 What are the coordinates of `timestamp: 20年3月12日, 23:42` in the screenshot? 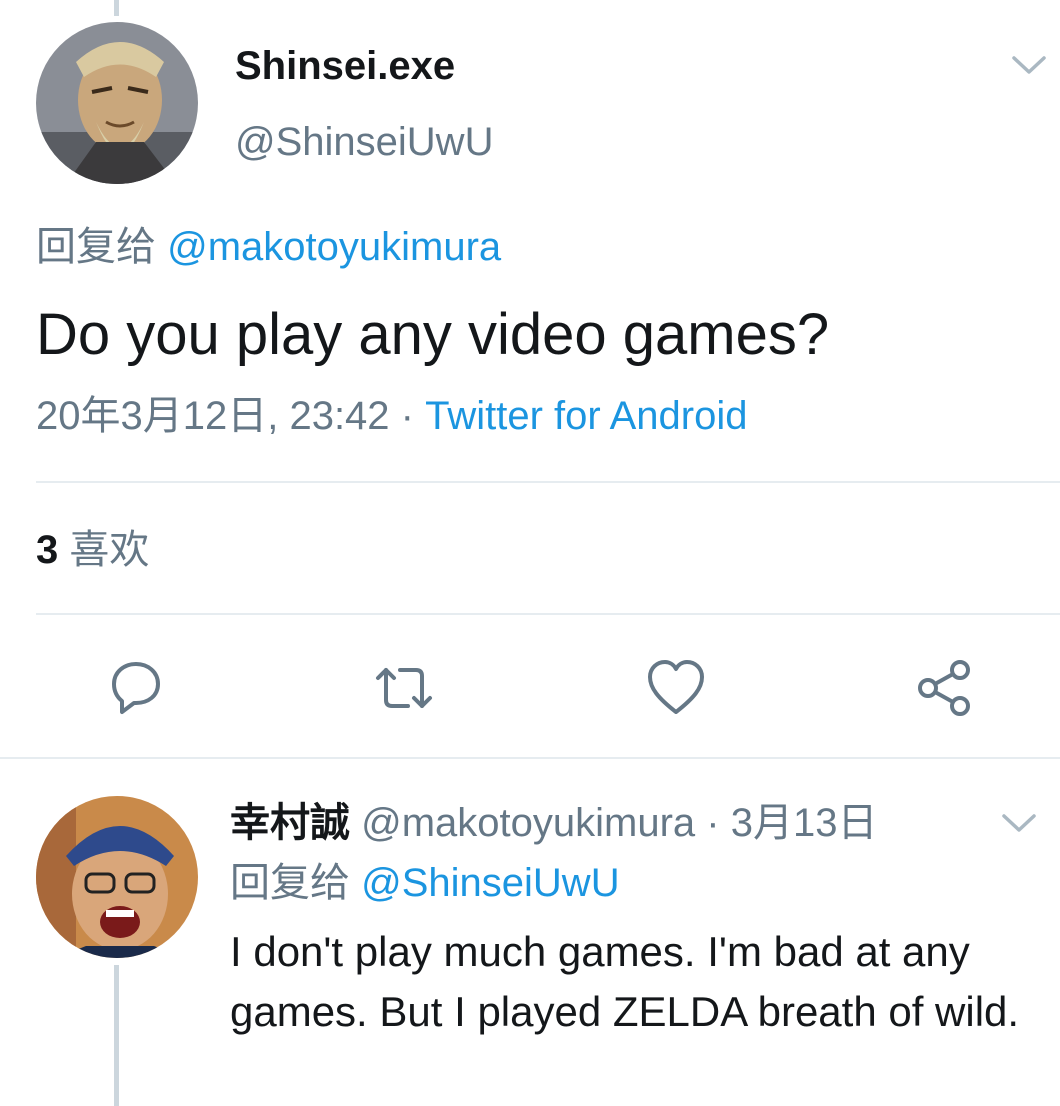 It's located at (213, 416).